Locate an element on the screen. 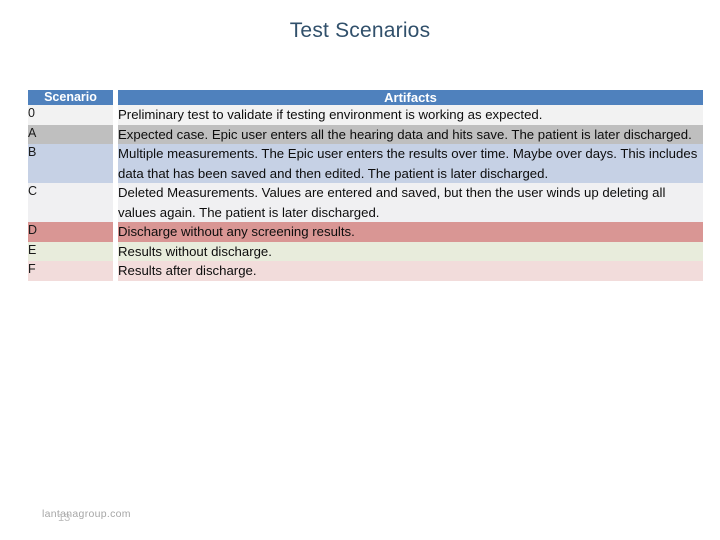  cell-scenario: B is located at coordinates (70, 163).